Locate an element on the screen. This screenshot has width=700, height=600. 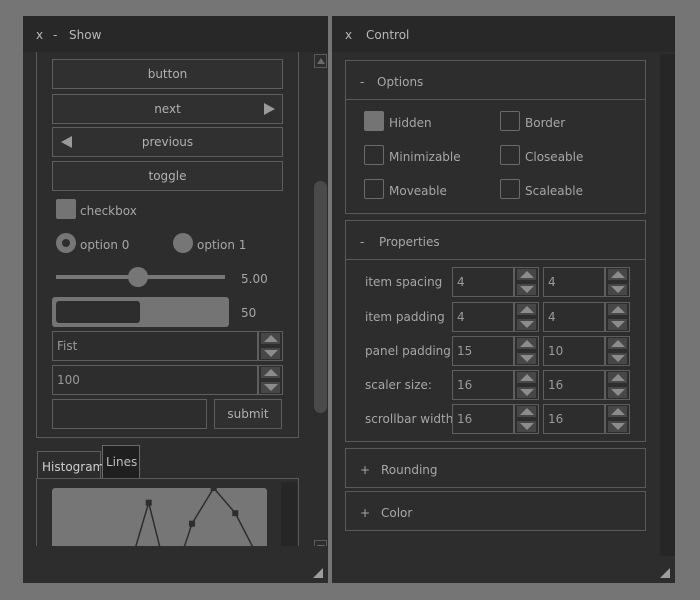
item-spacing-x-stepper is located at coordinates (526, 282).